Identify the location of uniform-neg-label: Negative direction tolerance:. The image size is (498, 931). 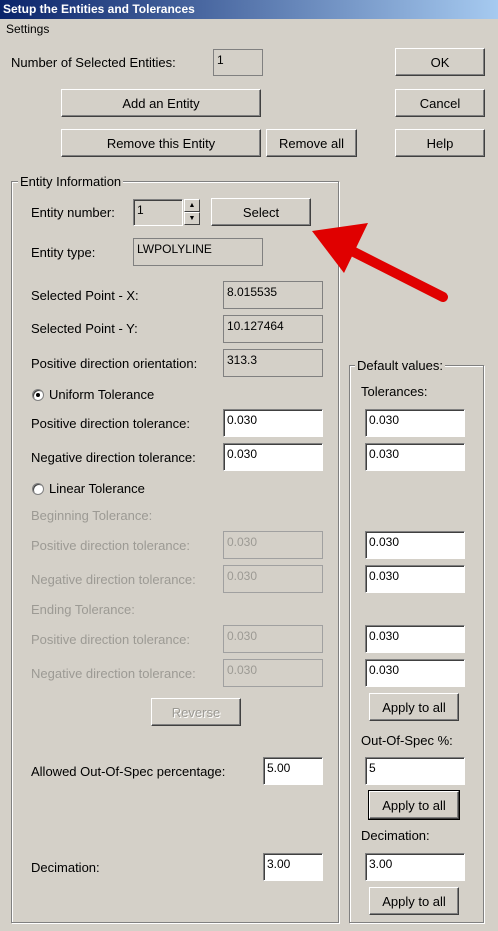
(113, 457).